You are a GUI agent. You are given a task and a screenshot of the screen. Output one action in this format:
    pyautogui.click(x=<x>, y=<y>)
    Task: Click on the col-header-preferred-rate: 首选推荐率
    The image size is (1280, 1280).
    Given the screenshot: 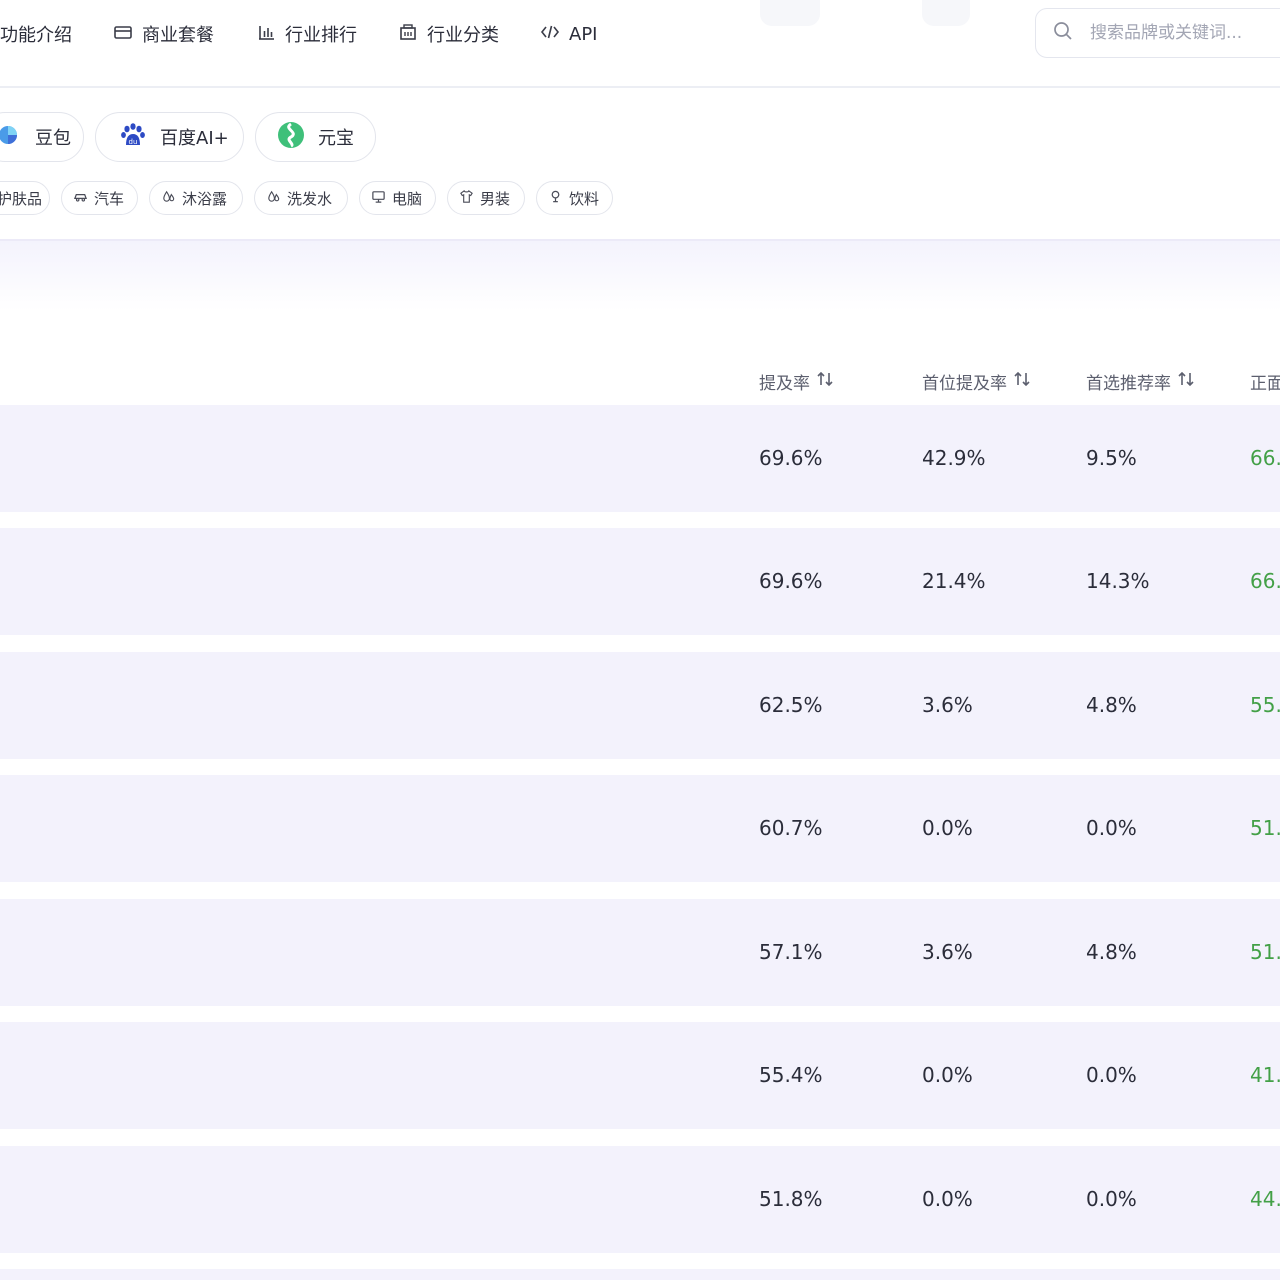 What is the action you would take?
    pyautogui.click(x=1140, y=381)
    